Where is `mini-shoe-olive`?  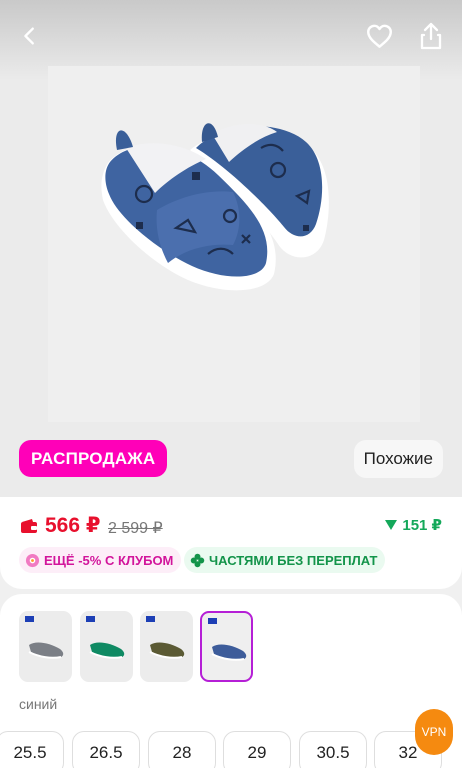 mini-shoe-olive is located at coordinates (167, 650).